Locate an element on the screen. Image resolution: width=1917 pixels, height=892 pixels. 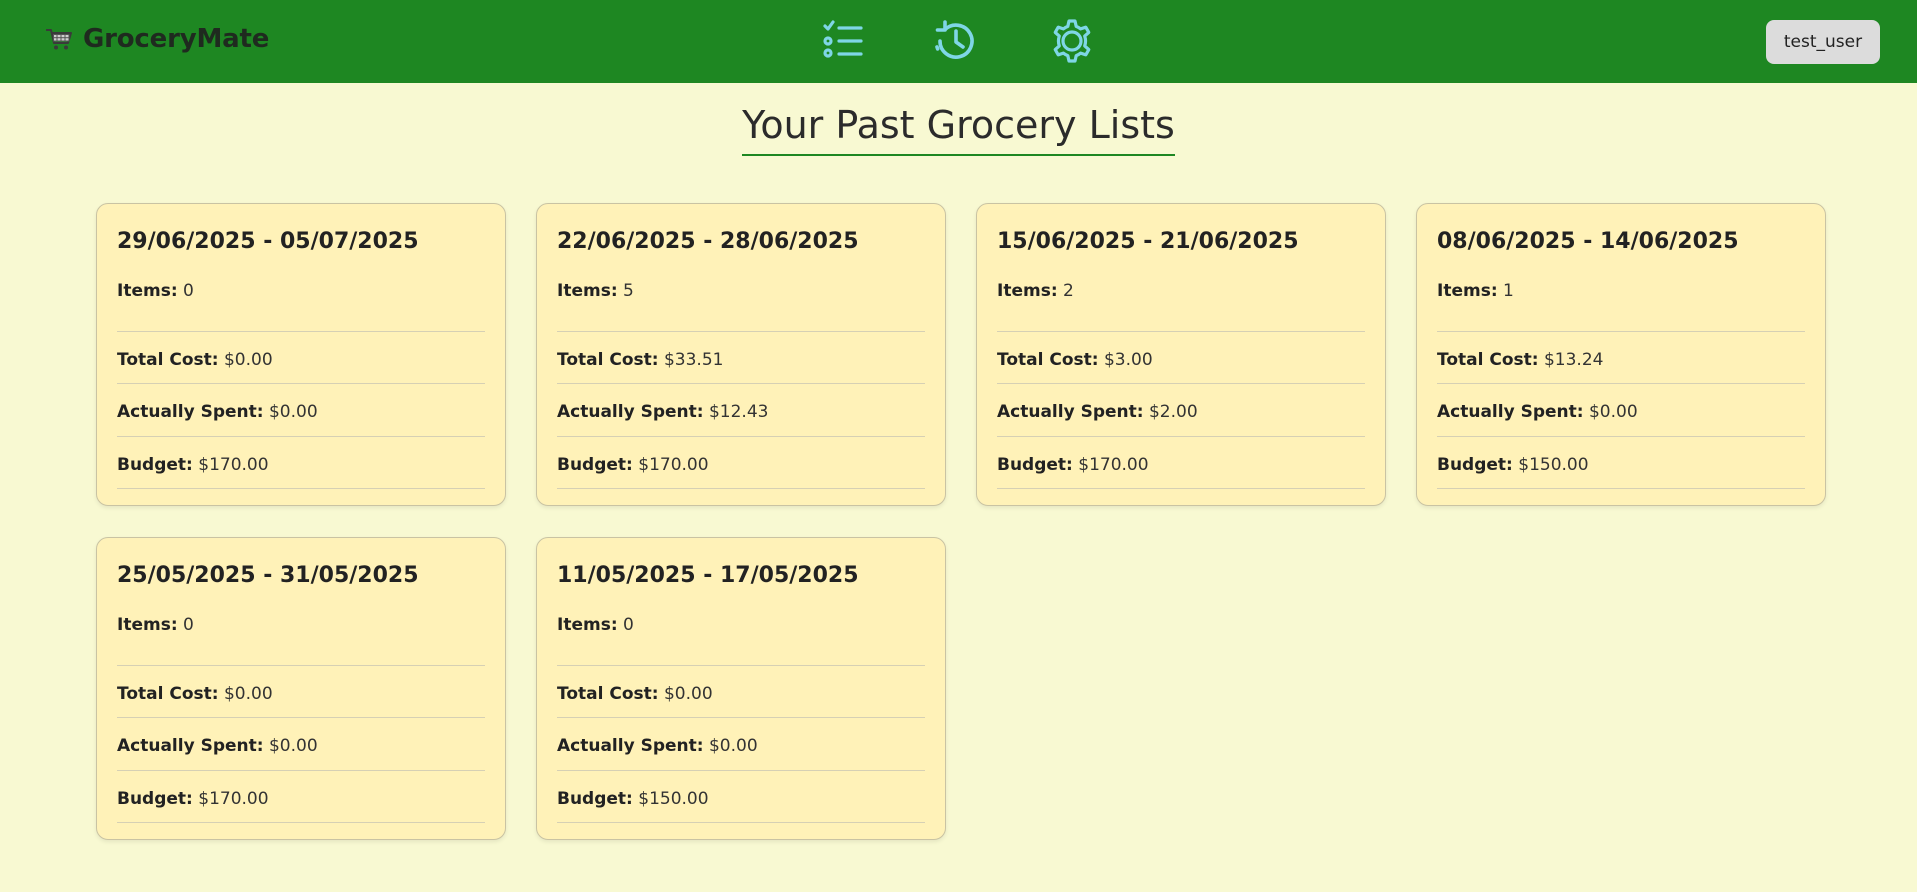
brand-logo: GroceryMate is located at coordinates (156, 39).